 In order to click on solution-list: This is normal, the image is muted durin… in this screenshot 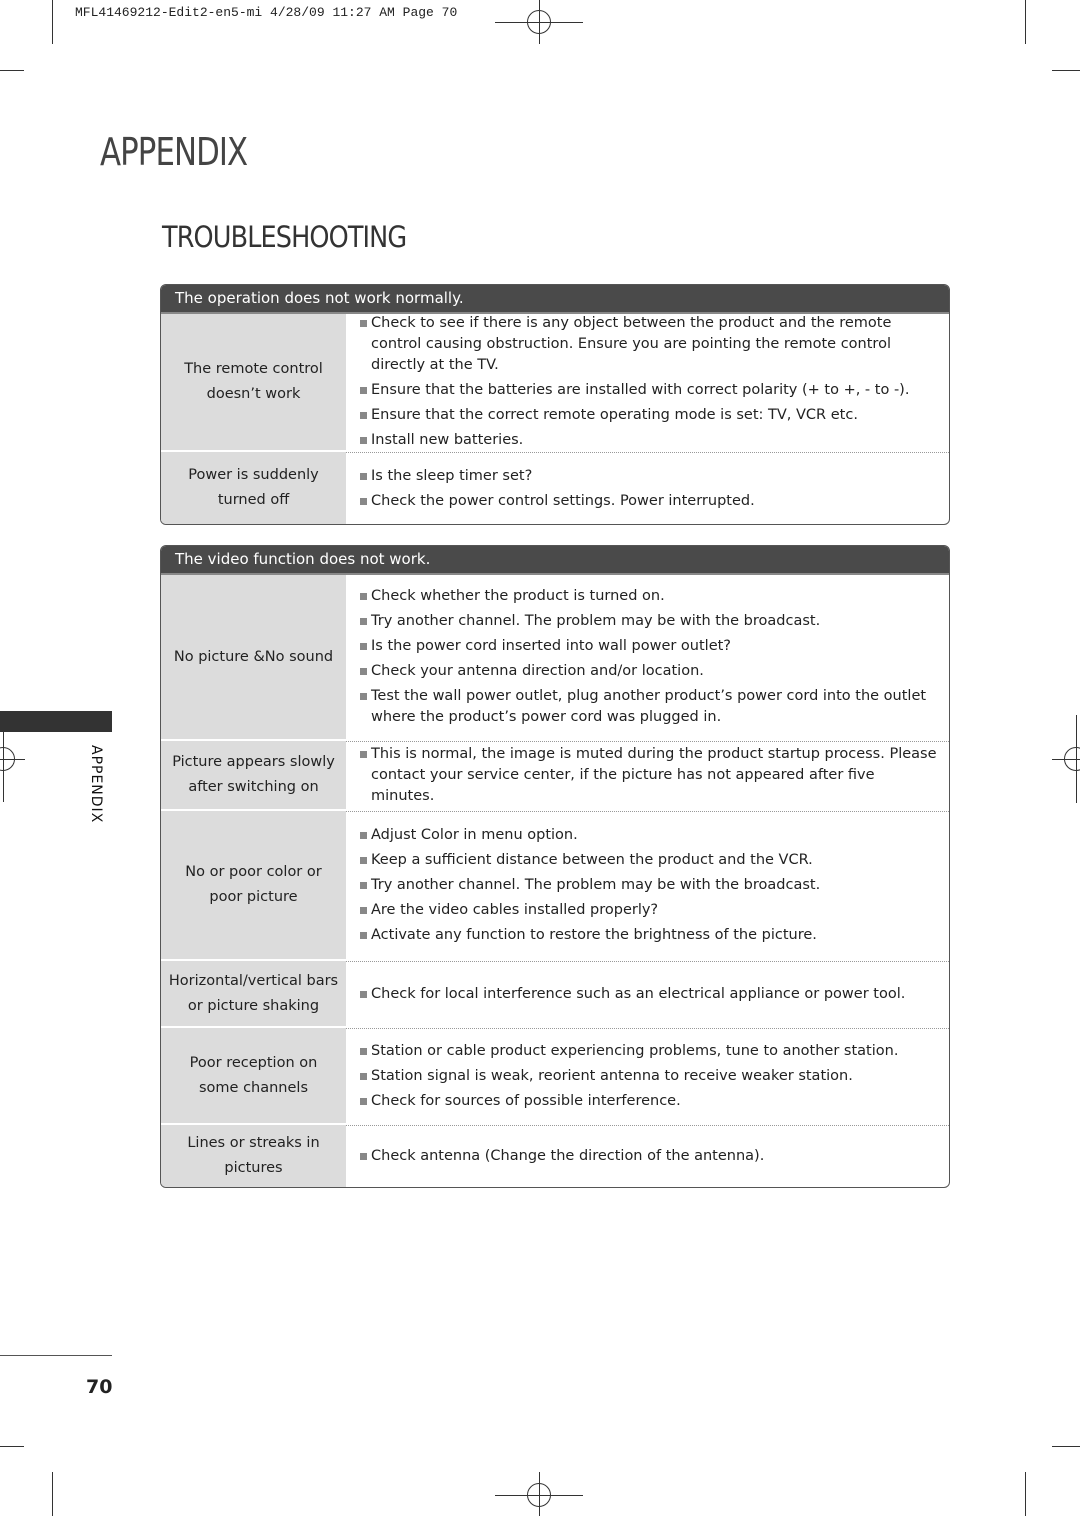, I will do `click(647, 775)`.